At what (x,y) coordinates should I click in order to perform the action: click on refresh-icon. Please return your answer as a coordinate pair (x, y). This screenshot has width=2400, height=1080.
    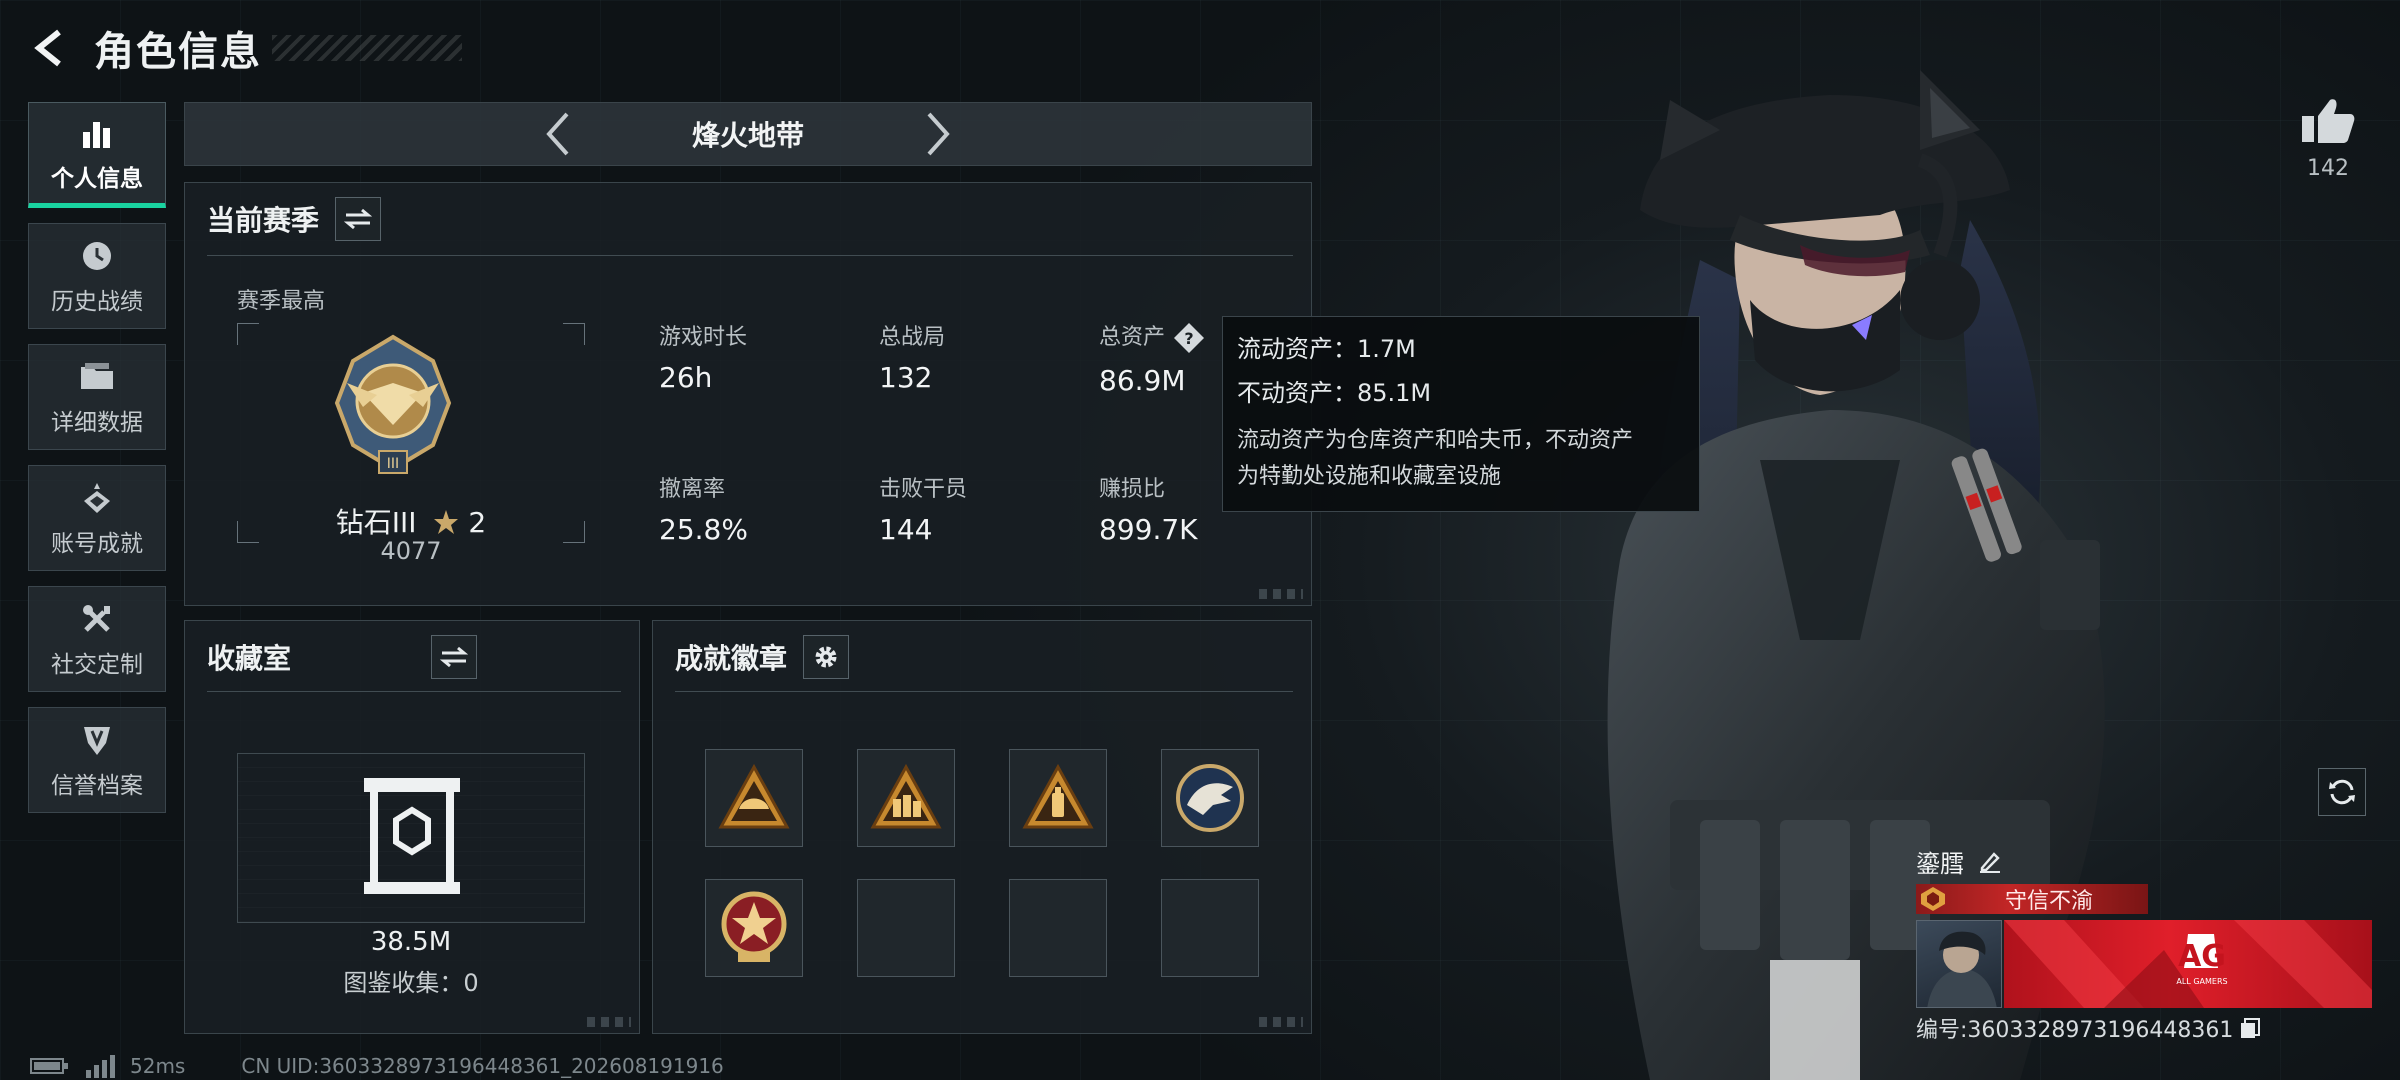
    Looking at the image, I should click on (2342, 792).